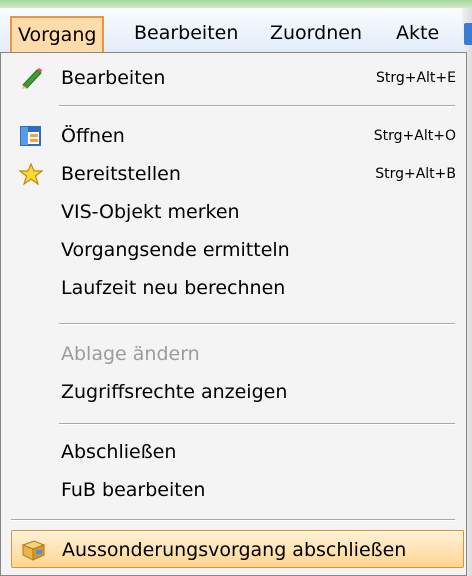 The image size is (472, 576). Describe the element at coordinates (233, 174) in the screenshot. I see `menu-item-bereitstellen: Bereitstellen Strg+Alt+B` at that location.